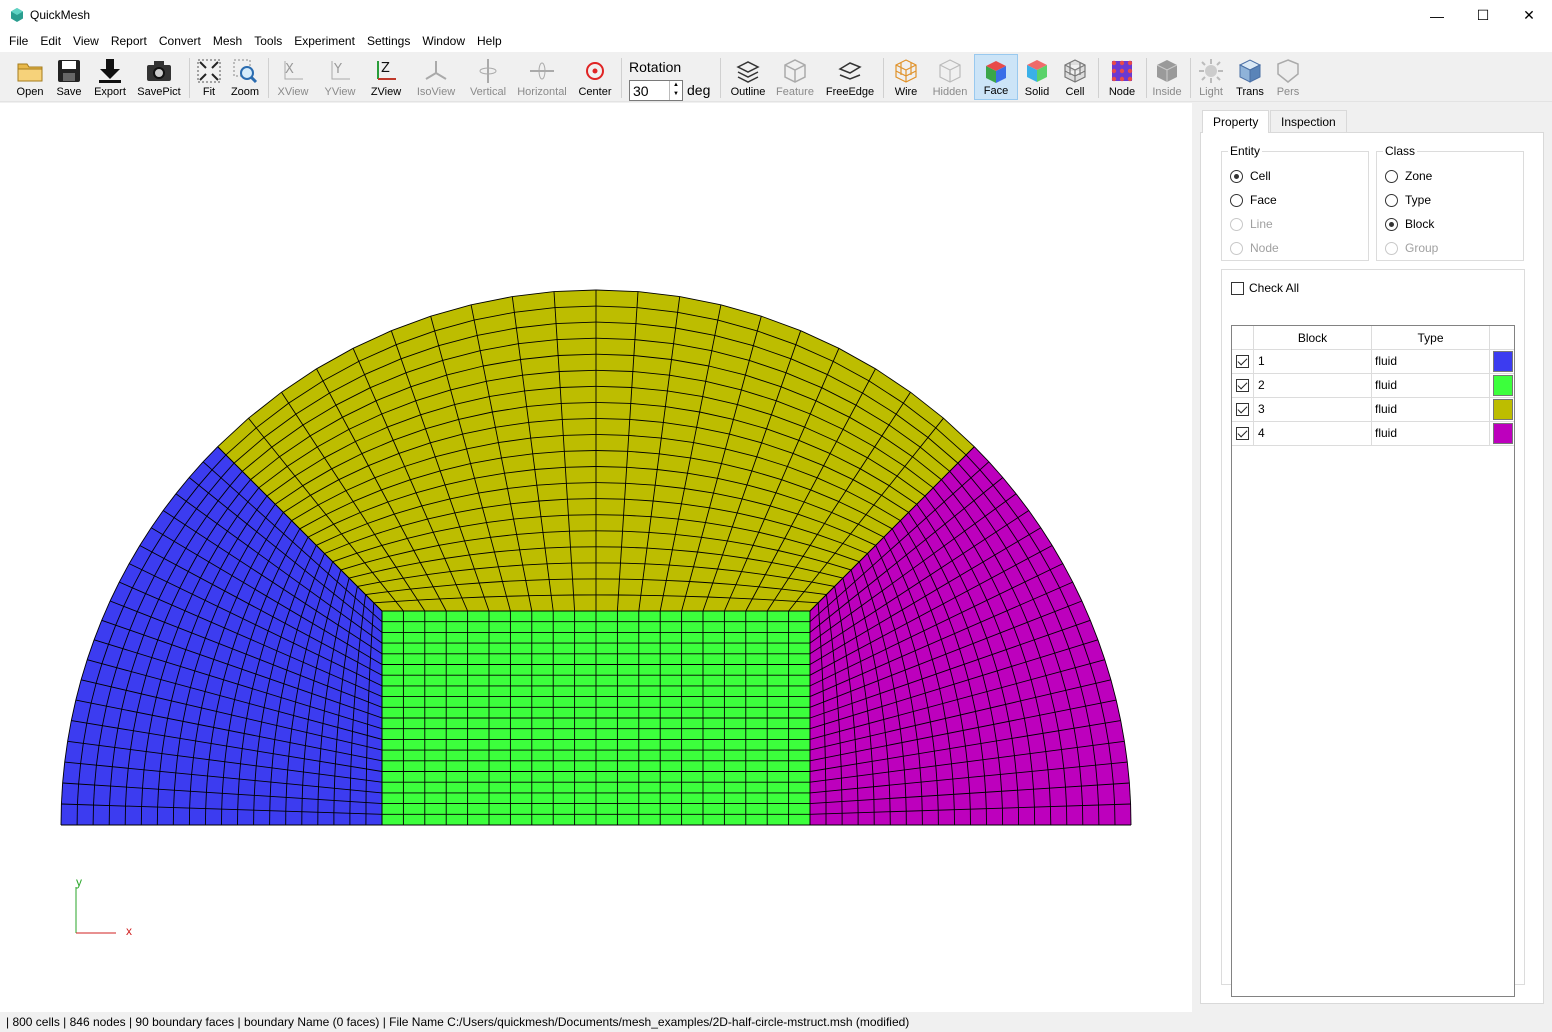 Image resolution: width=1552 pixels, height=1032 pixels. I want to click on open-button: Open, so click(30, 77).